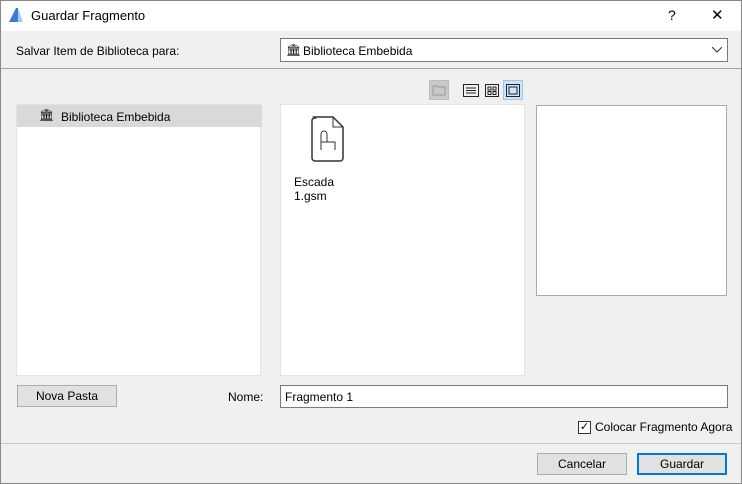  Describe the element at coordinates (584, 427) in the screenshot. I see `checkbox-checked-icon: ✓` at that location.